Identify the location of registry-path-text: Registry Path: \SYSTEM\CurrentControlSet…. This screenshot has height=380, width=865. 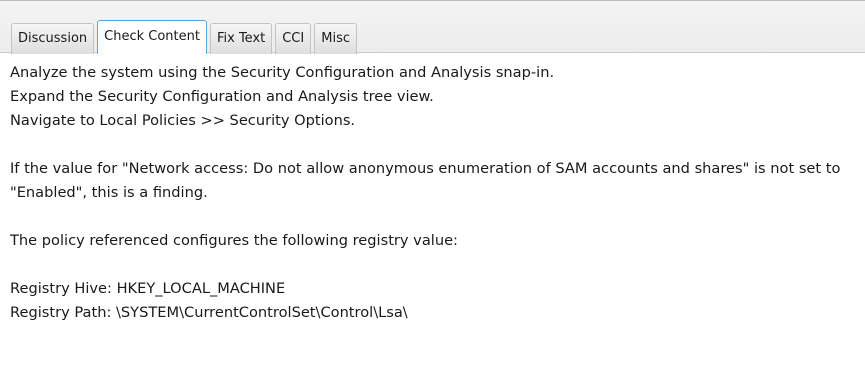
(209, 312).